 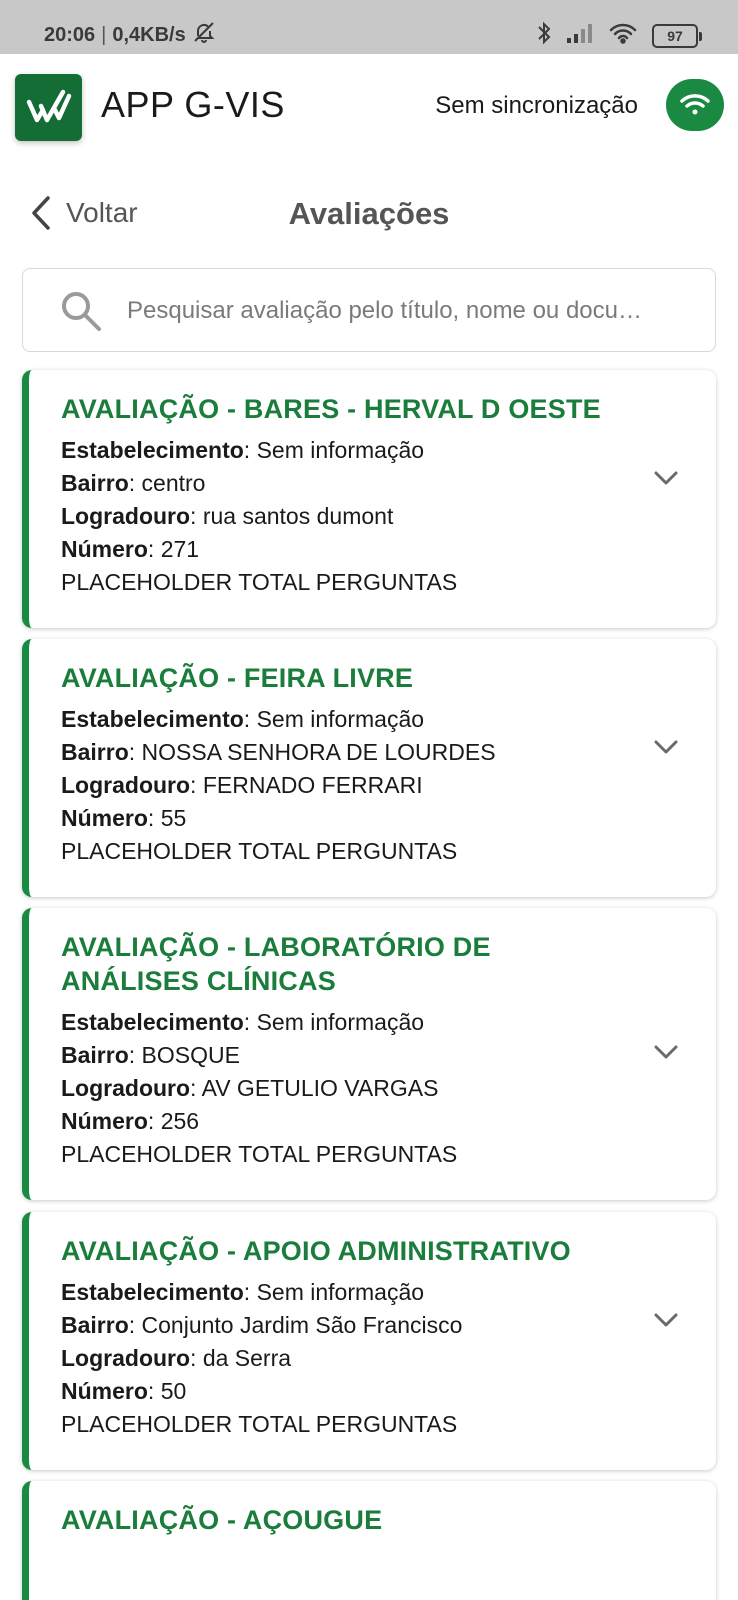 What do you see at coordinates (536, 105) in the screenshot?
I see `sync-status: Sem sincronização` at bounding box center [536, 105].